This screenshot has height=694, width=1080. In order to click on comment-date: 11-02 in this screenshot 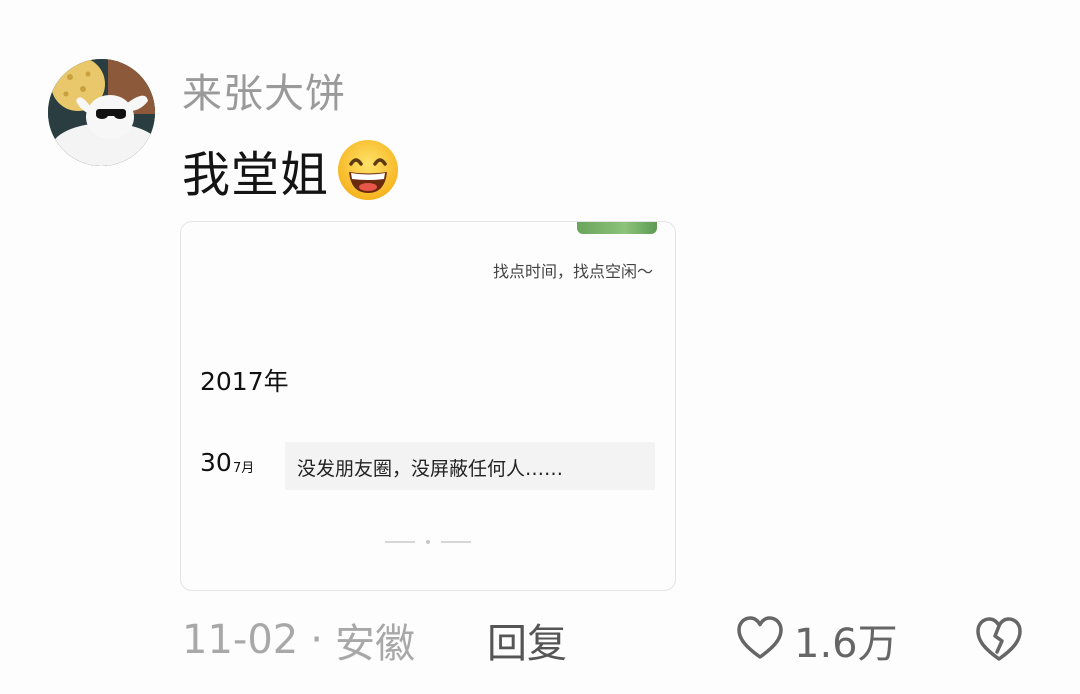, I will do `click(240, 640)`.